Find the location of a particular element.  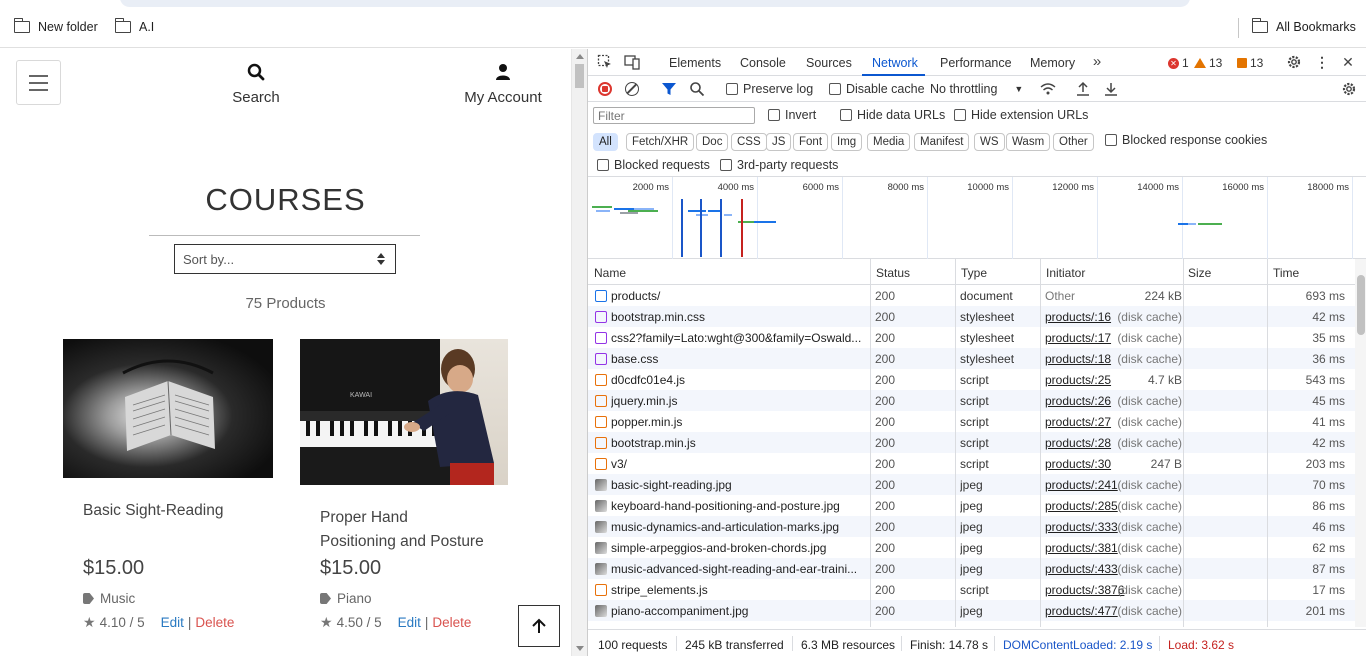

request-name: base.css is located at coordinates (738, 359).